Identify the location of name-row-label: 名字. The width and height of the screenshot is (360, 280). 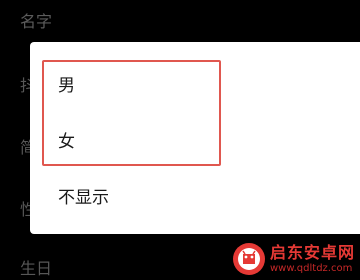
(36, 22).